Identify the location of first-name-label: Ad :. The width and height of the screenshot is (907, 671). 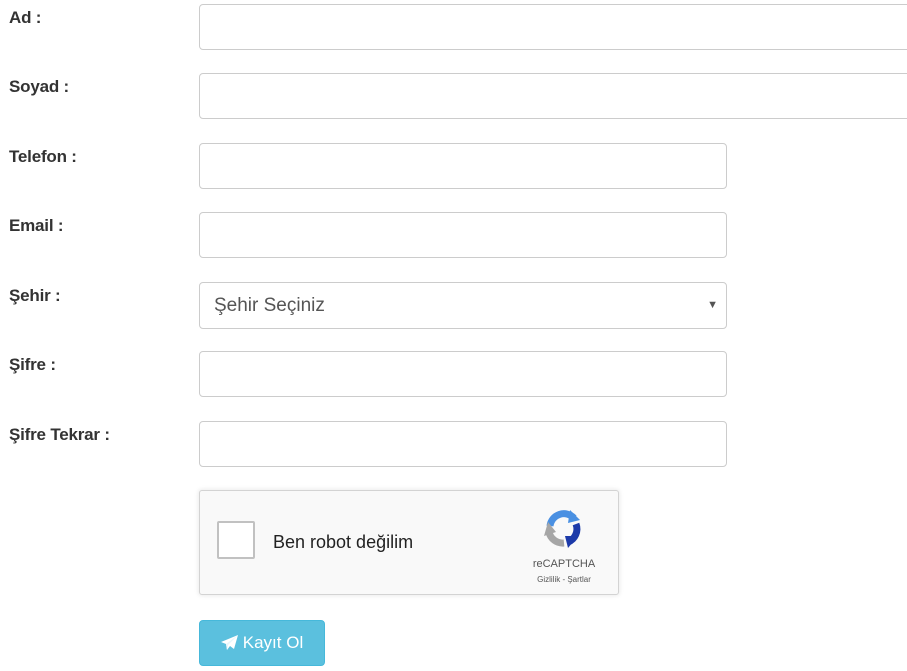
(25, 17).